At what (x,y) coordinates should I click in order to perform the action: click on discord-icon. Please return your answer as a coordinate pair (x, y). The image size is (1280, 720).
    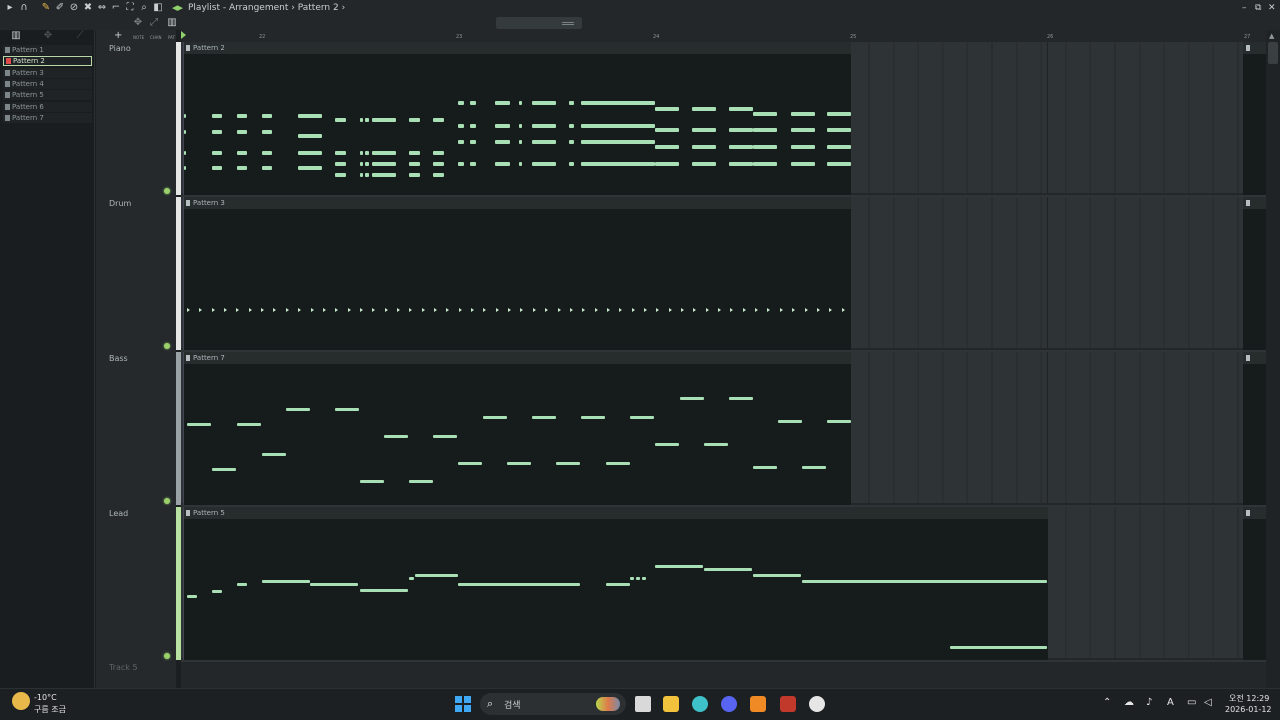
    Looking at the image, I should click on (729, 704).